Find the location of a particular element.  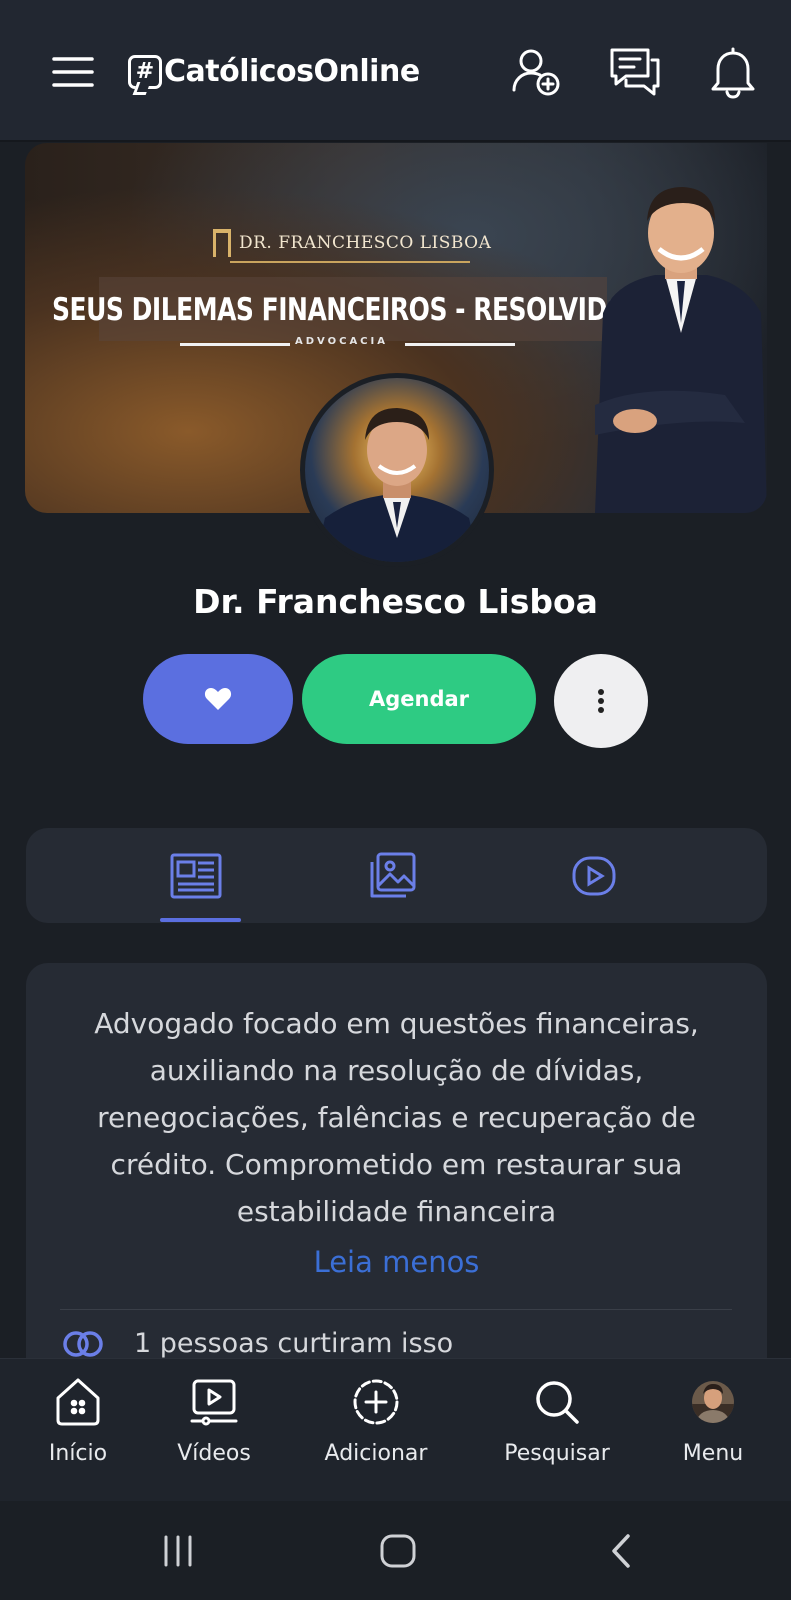

notifications-bell-icon is located at coordinates (733, 72).